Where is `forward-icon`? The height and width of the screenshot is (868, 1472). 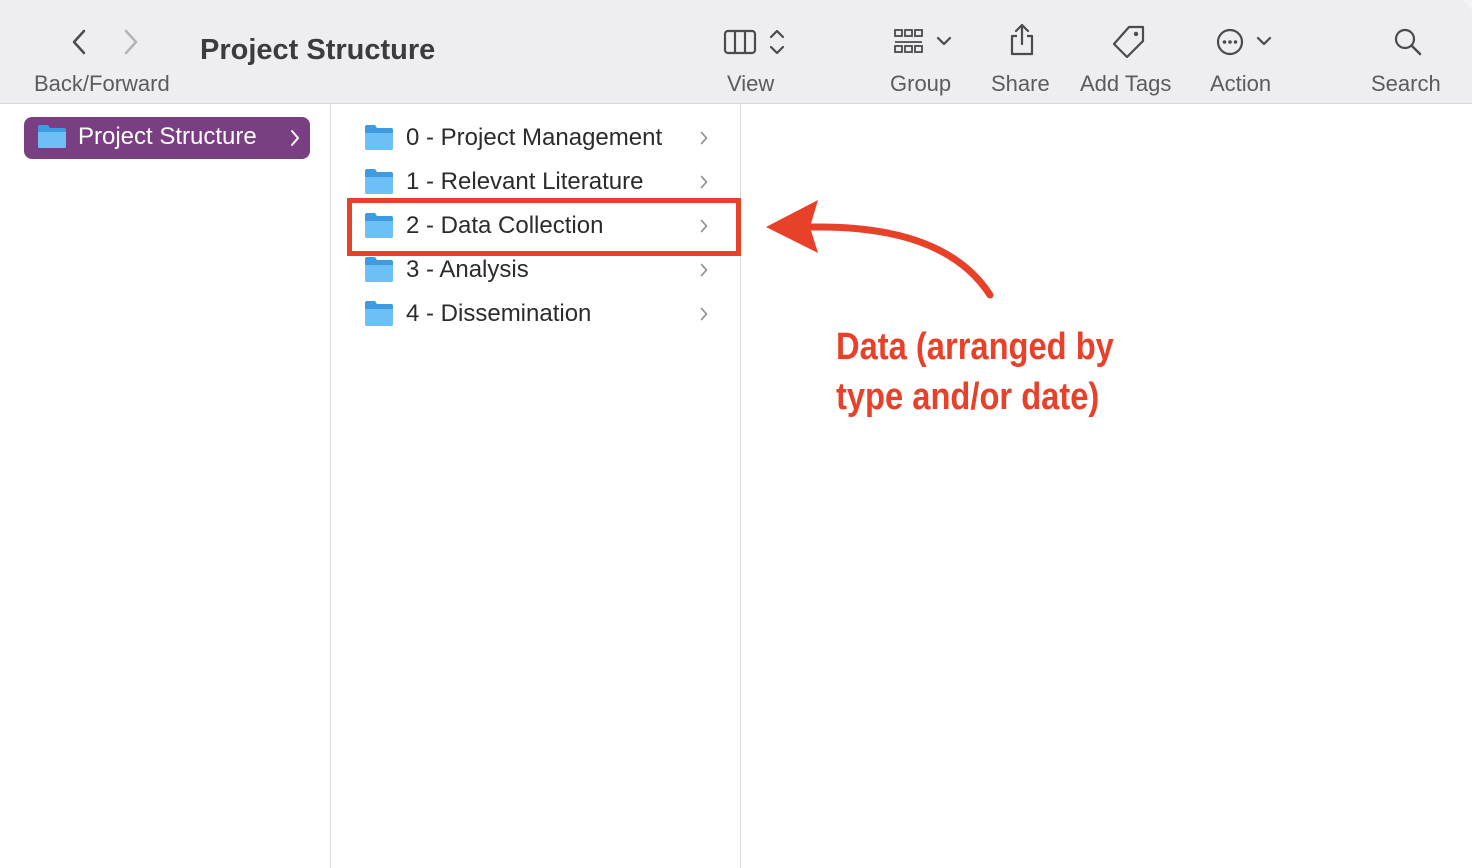
forward-icon is located at coordinates (130, 48).